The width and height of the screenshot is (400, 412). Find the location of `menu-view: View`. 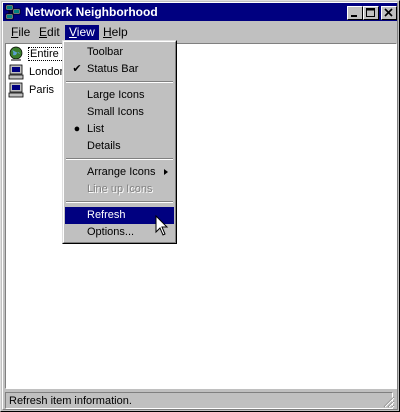

menu-view: View is located at coordinates (82, 32).